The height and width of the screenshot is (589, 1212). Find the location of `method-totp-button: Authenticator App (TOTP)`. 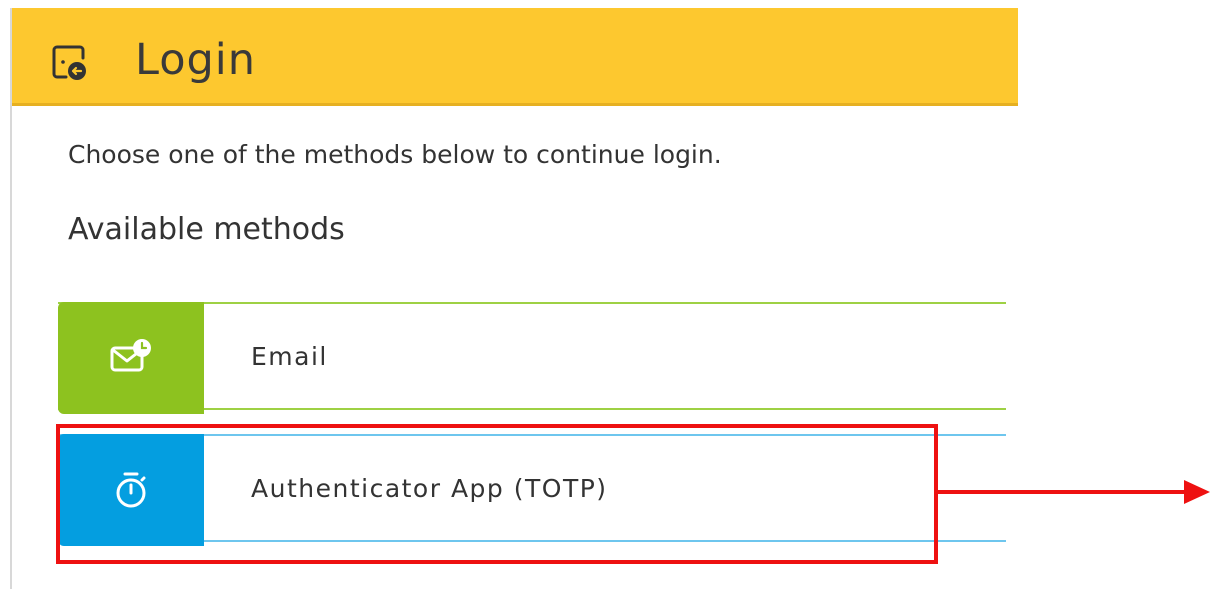

method-totp-button: Authenticator App (TOTP) is located at coordinates (532, 490).